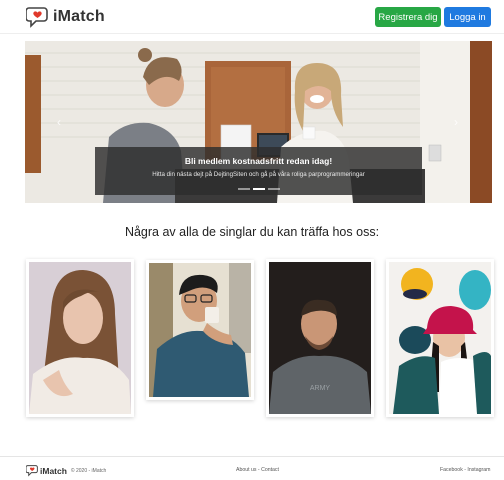  I want to click on footer-social-links: Facebook - Instagram, so click(465, 470).